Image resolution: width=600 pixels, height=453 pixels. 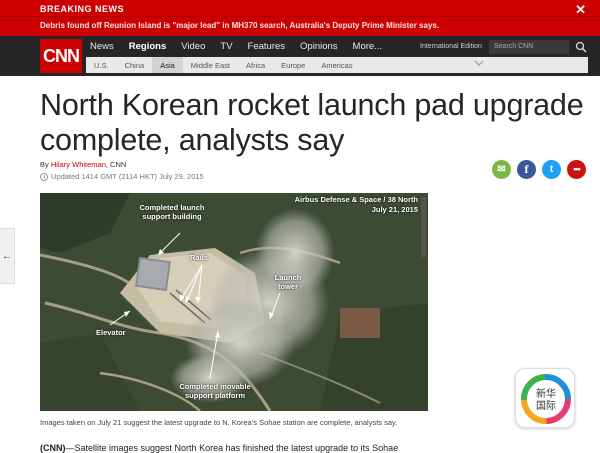 What do you see at coordinates (78, 164) in the screenshot?
I see `author-link: Hilary Whiteman` at bounding box center [78, 164].